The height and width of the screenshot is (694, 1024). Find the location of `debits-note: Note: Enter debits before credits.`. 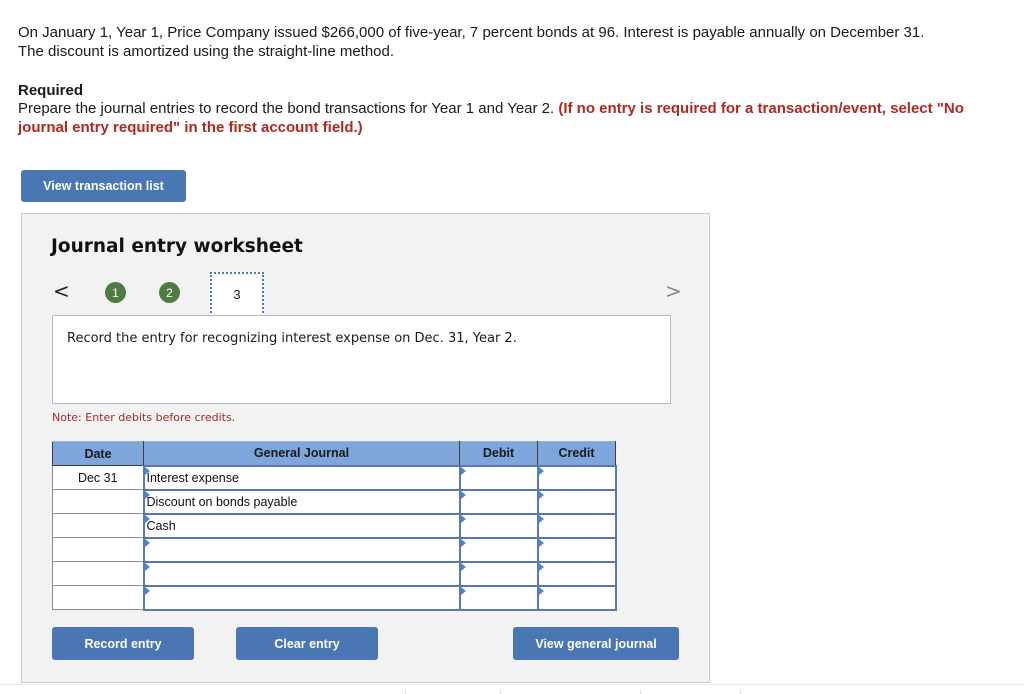

debits-note: Note: Enter debits before credits. is located at coordinates (144, 417).